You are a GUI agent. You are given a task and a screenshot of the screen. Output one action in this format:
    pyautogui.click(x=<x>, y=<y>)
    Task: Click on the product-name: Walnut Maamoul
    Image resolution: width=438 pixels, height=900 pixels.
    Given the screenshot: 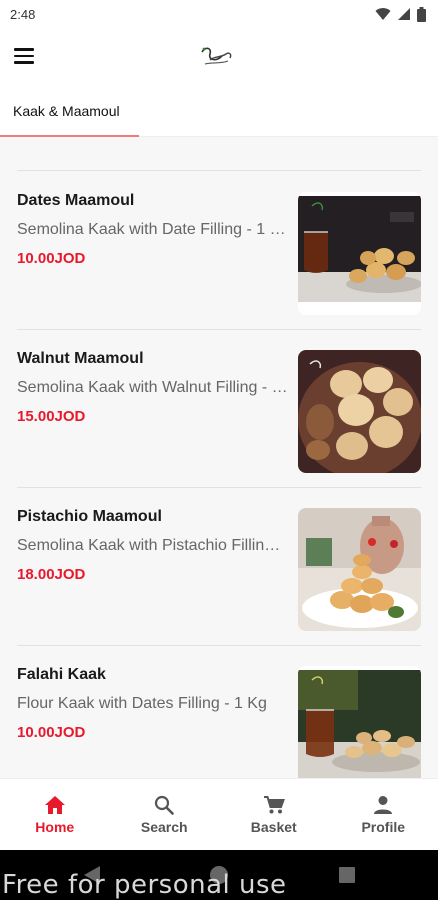 What is the action you would take?
    pyautogui.click(x=80, y=358)
    